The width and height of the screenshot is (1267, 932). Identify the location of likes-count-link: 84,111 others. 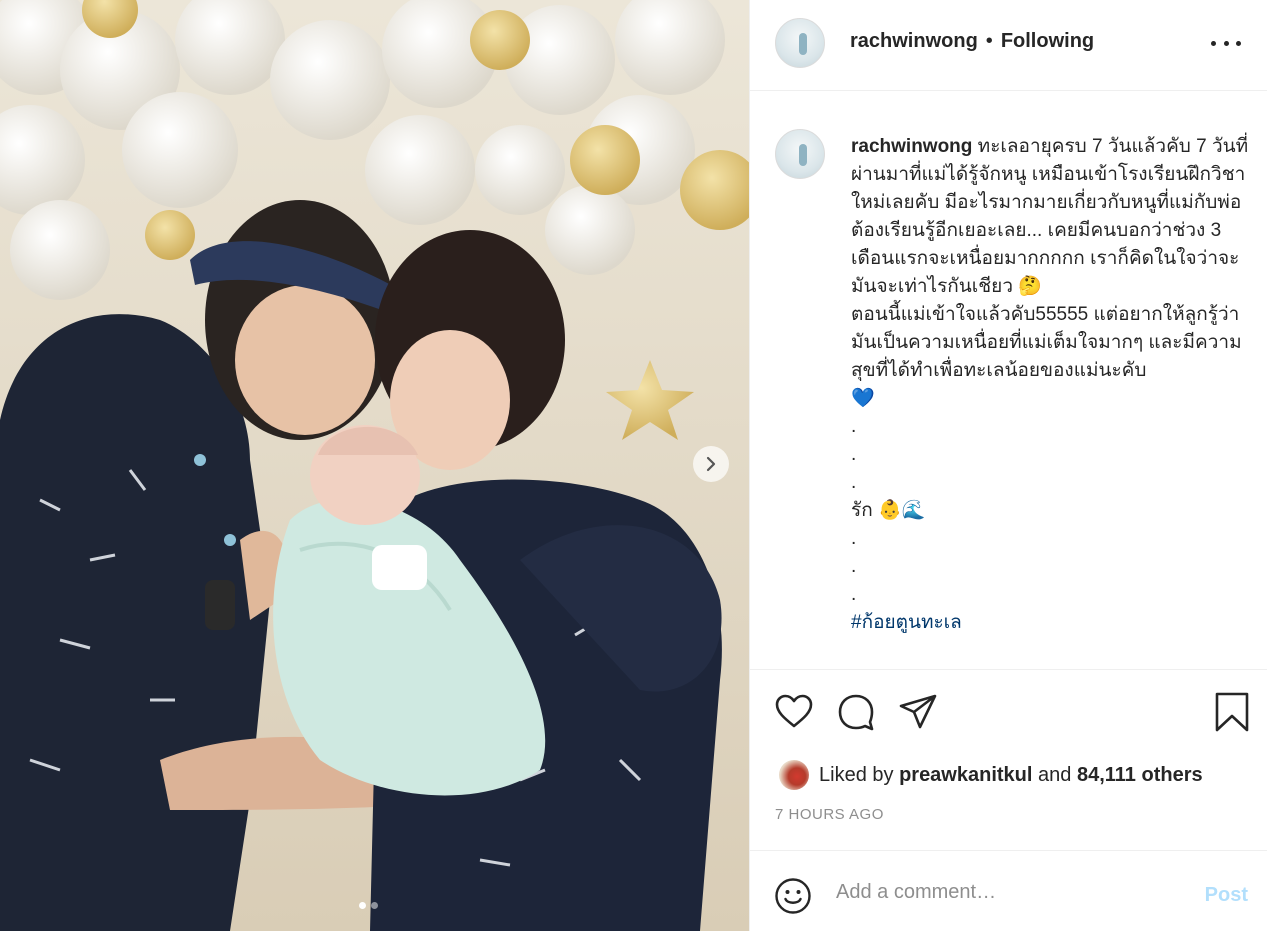
(1140, 775).